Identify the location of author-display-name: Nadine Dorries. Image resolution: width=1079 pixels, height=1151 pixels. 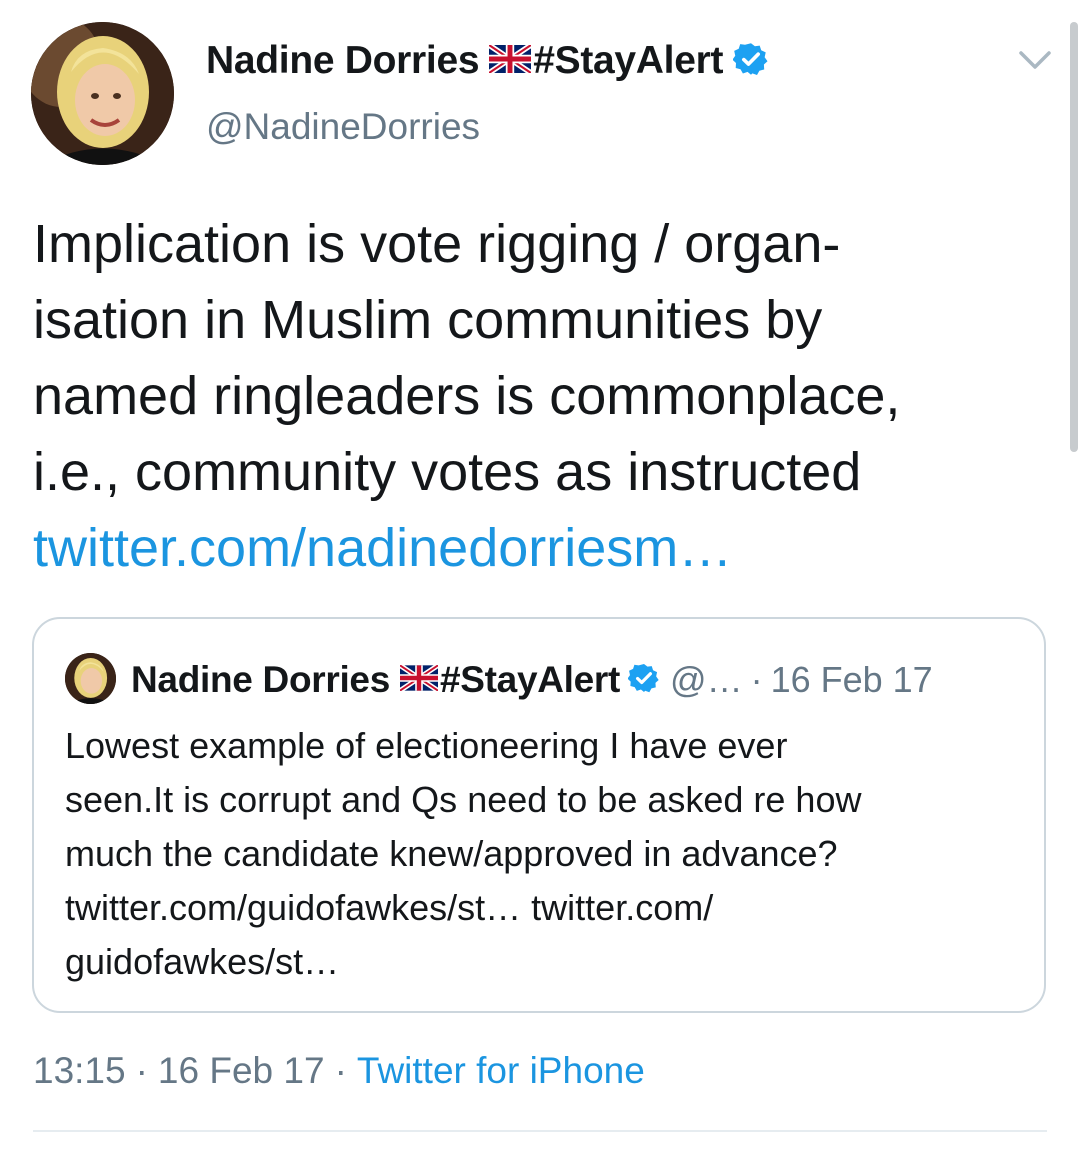
(343, 61).